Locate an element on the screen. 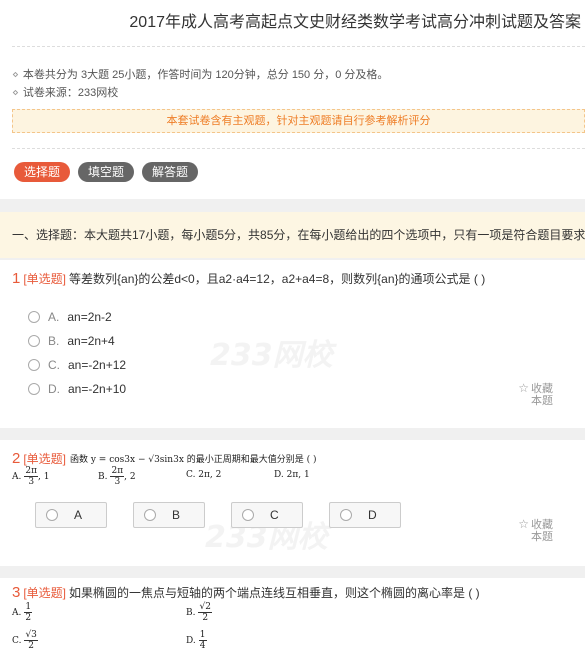 The height and width of the screenshot is (657, 585). answer-label: A is located at coordinates (78, 515).